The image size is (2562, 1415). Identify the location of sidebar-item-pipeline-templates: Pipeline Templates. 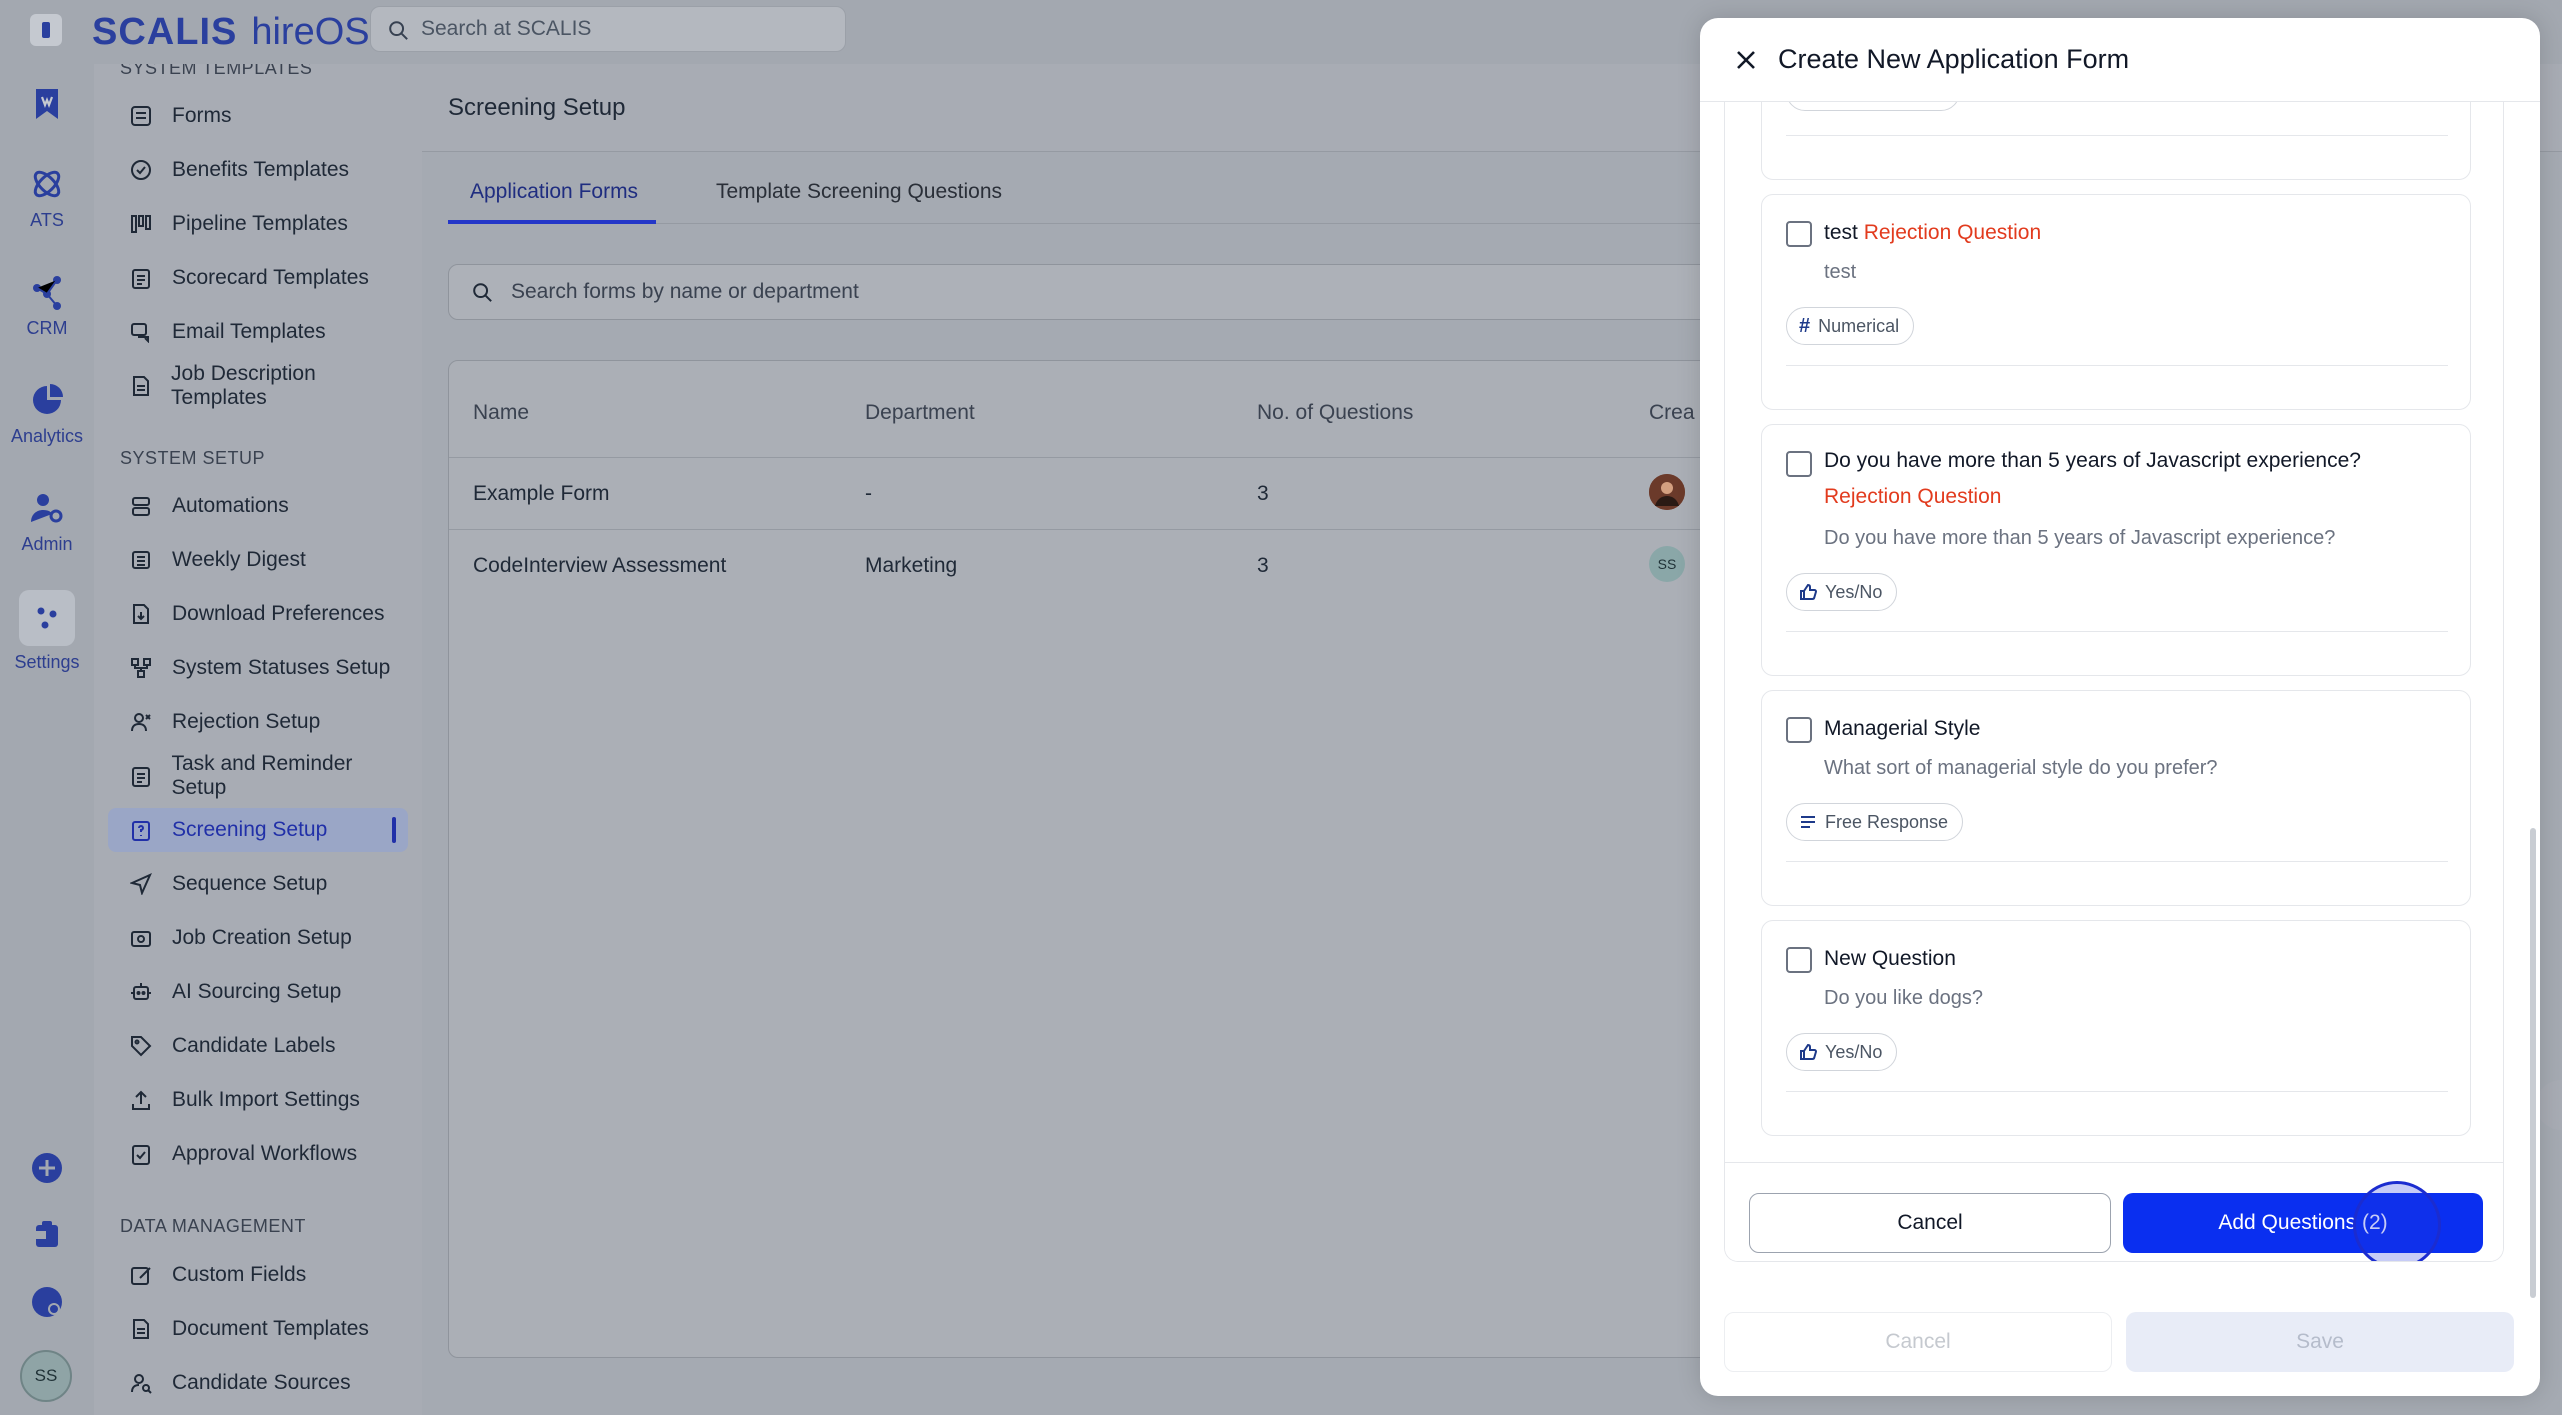
(258, 224).